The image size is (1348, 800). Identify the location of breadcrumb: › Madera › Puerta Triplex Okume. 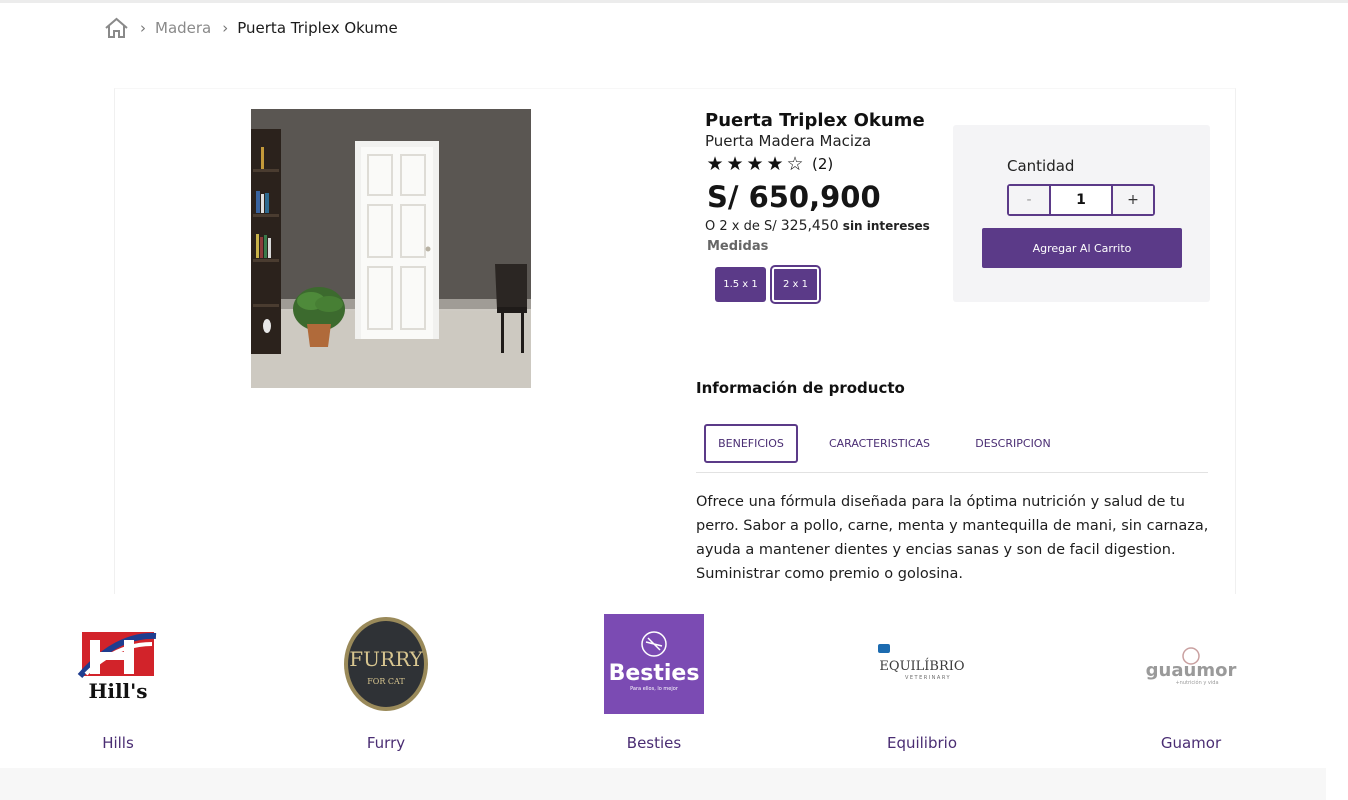
(251, 28).